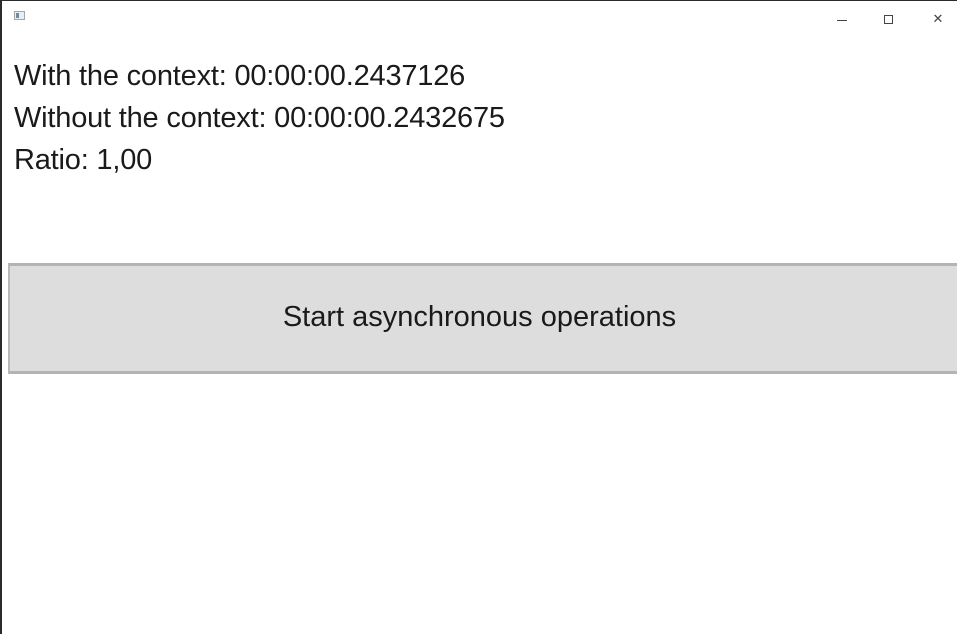 The height and width of the screenshot is (634, 957). Describe the element at coordinates (479, 18) in the screenshot. I see `title-bar: ✕` at that location.